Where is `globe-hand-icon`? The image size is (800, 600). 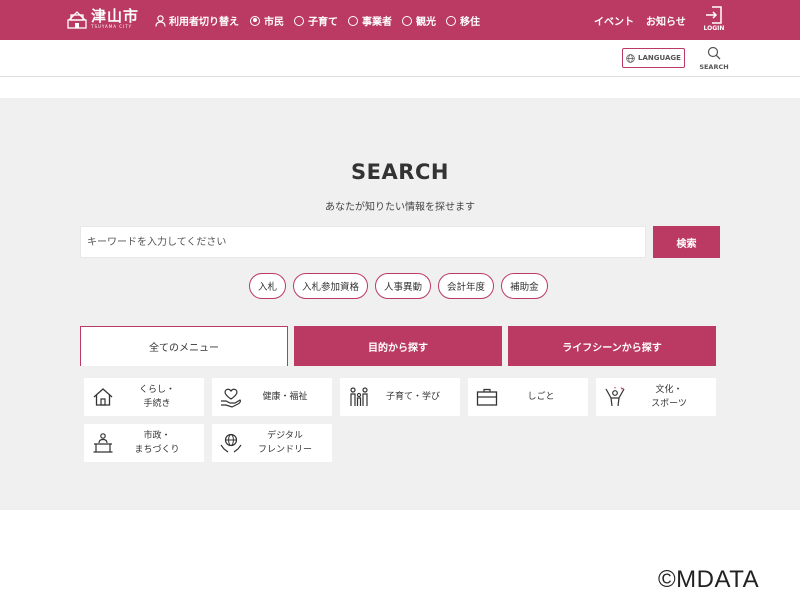
globe-hand-icon is located at coordinates (231, 443).